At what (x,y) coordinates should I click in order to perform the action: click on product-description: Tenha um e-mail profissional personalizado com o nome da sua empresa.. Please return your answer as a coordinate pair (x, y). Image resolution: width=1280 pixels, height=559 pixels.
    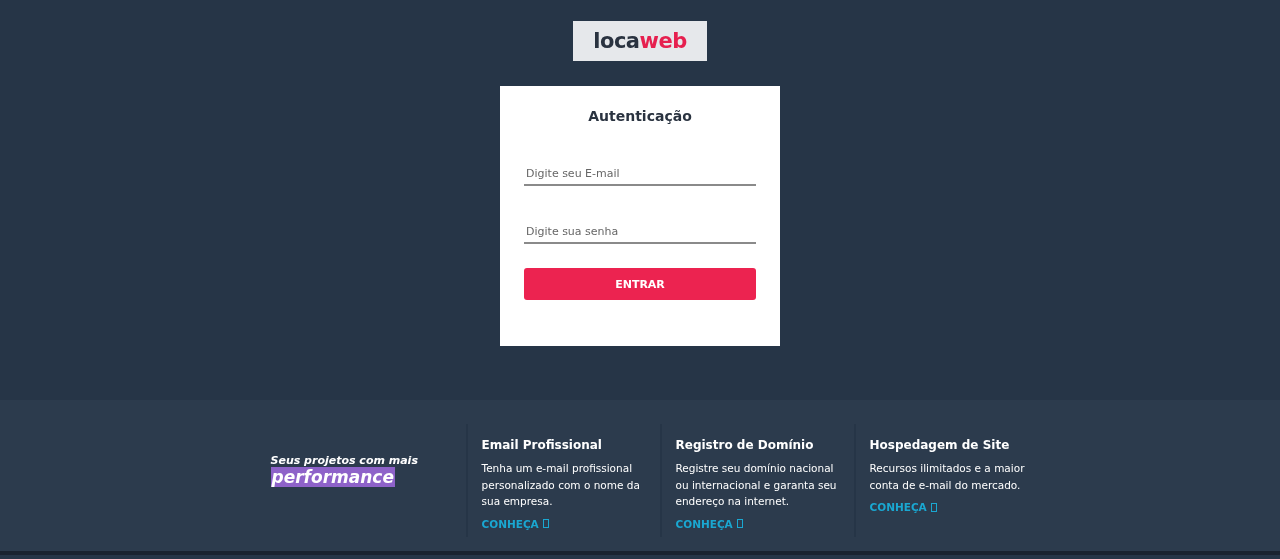
    Looking at the image, I should click on (561, 485).